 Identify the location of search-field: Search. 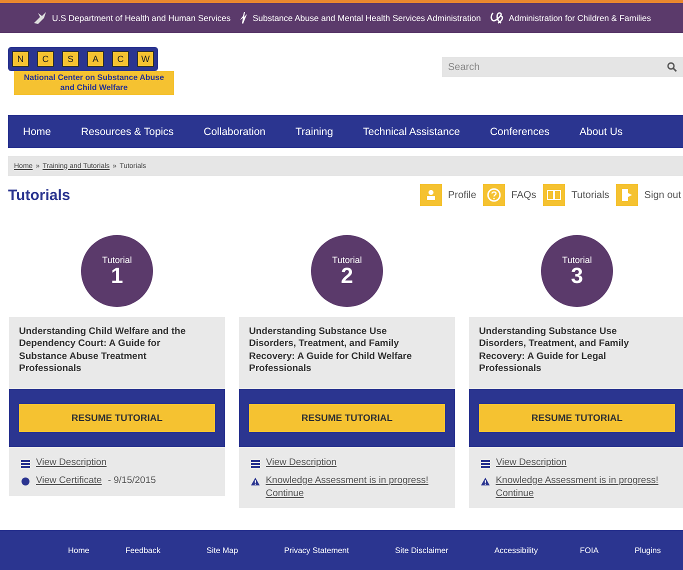
(551, 67).